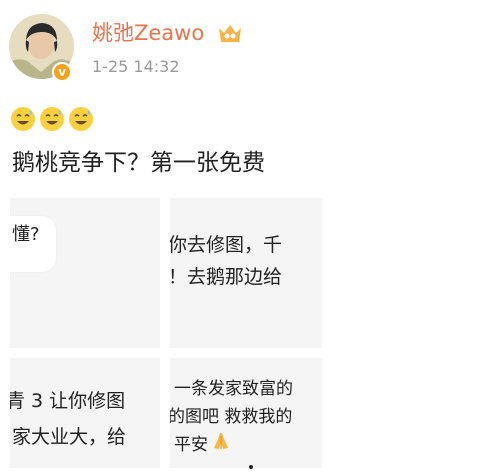  What do you see at coordinates (26, 234) in the screenshot?
I see `image-1-text: 懂?` at bounding box center [26, 234].